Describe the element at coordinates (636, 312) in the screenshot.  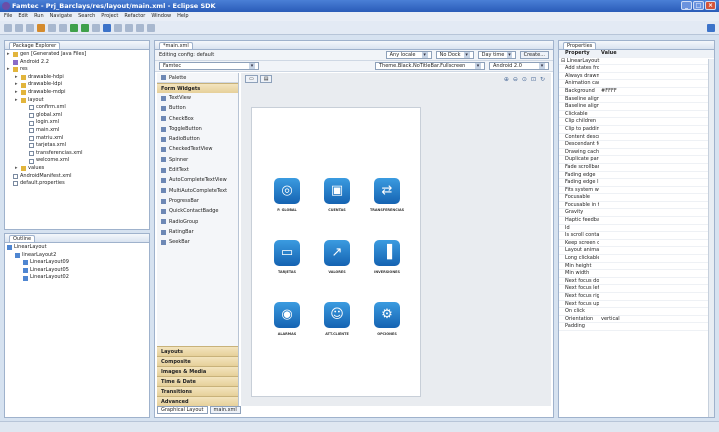
I see `property-row: On click` at that location.